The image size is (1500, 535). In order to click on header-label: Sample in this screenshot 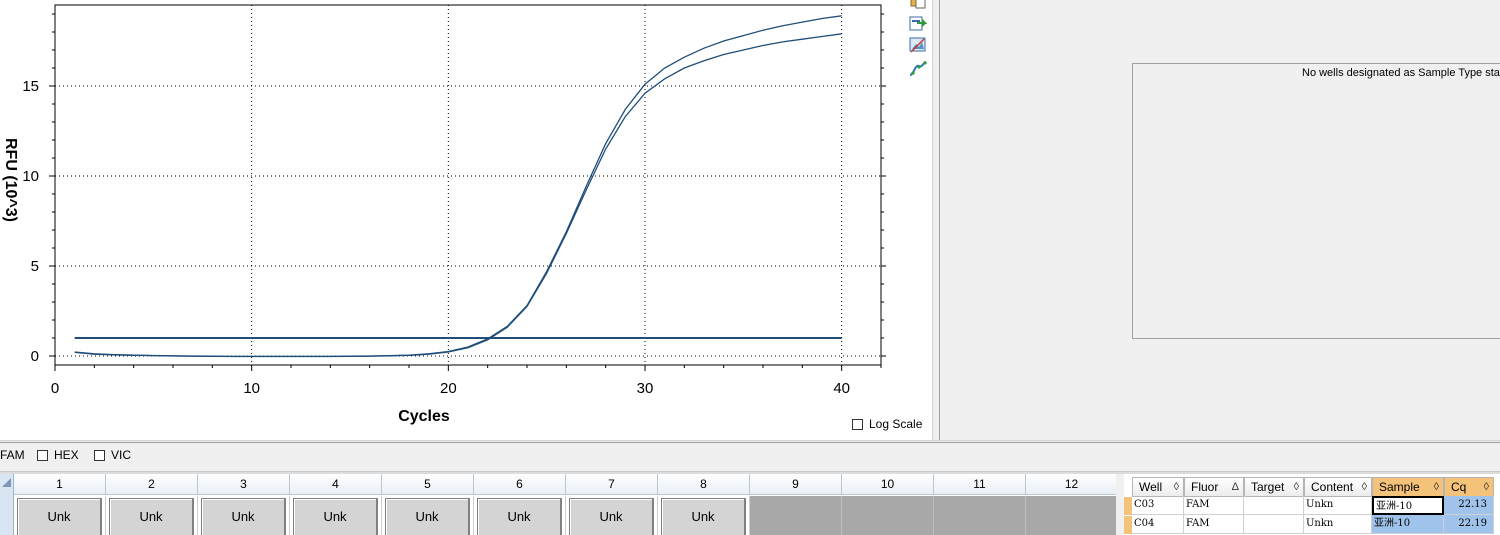, I will do `click(1399, 487)`.